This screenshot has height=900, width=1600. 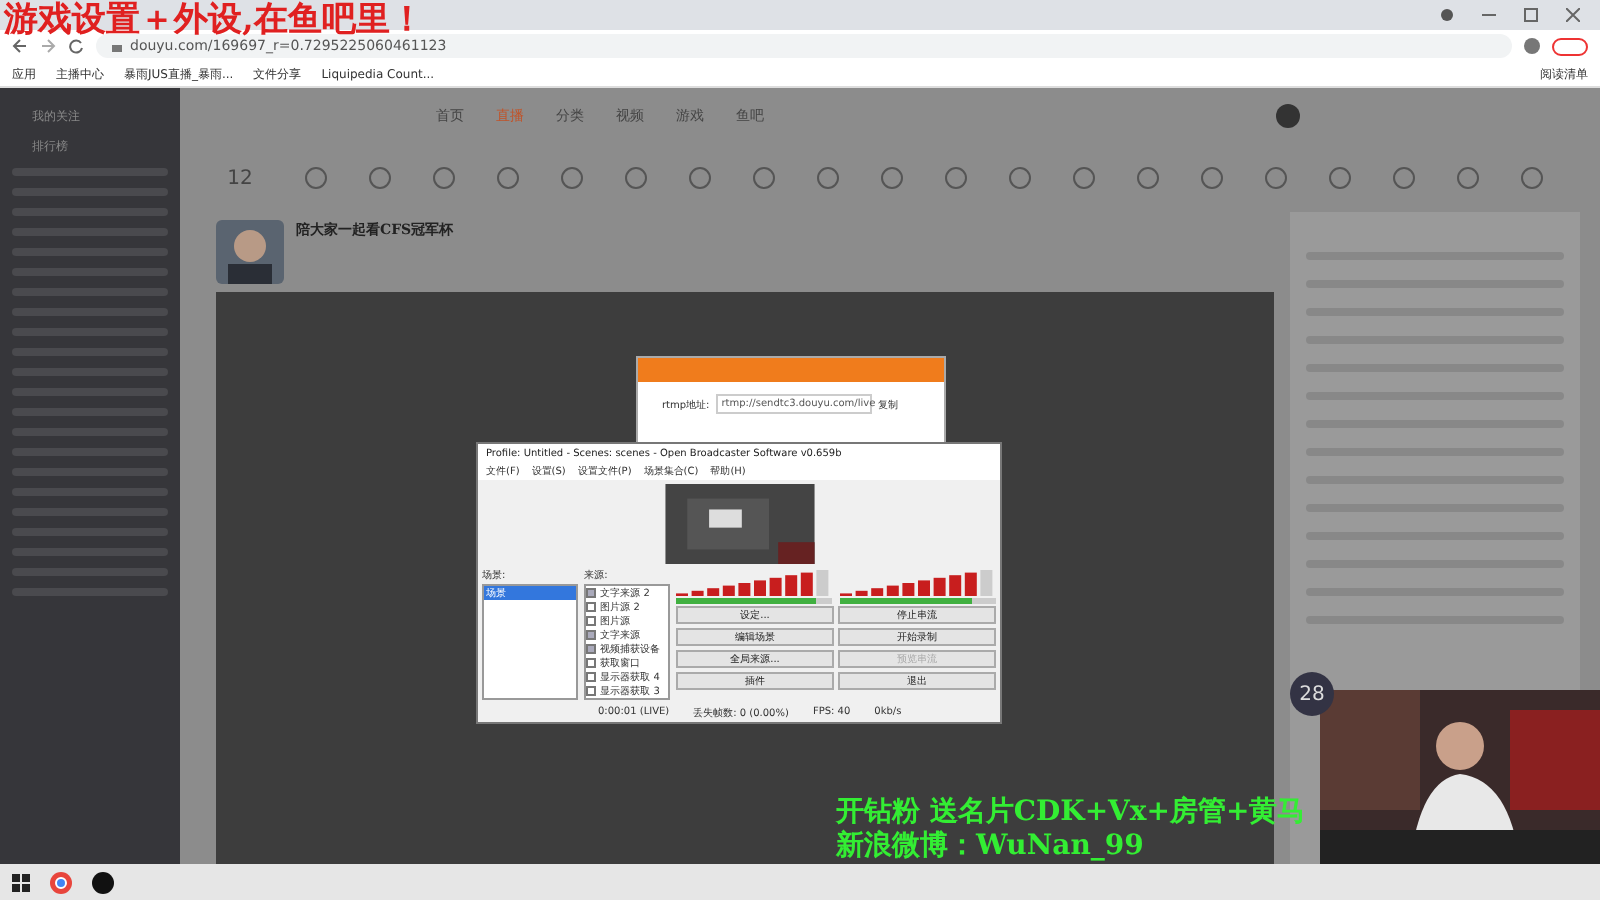 What do you see at coordinates (1570, 46) in the screenshot?
I see `menu-icon` at bounding box center [1570, 46].